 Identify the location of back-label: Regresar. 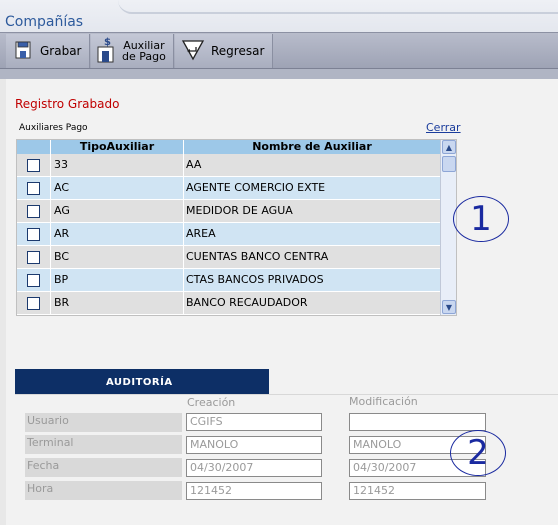
(238, 51).